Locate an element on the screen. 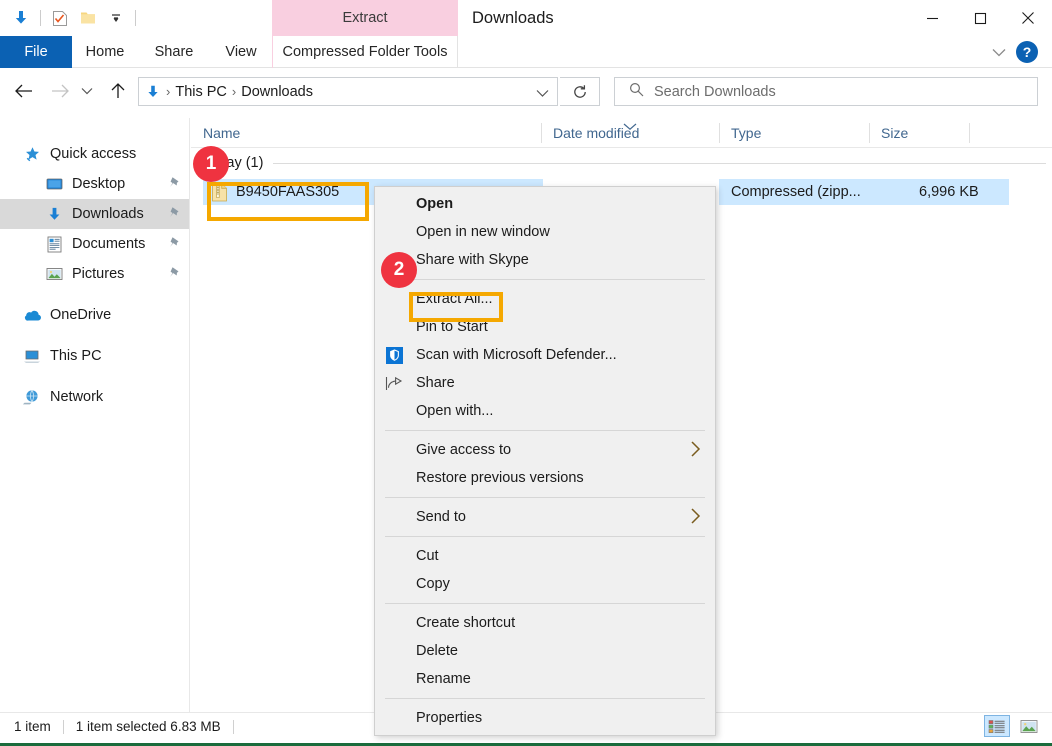  sidebar-item-this-pc: This PC is located at coordinates (94, 356).